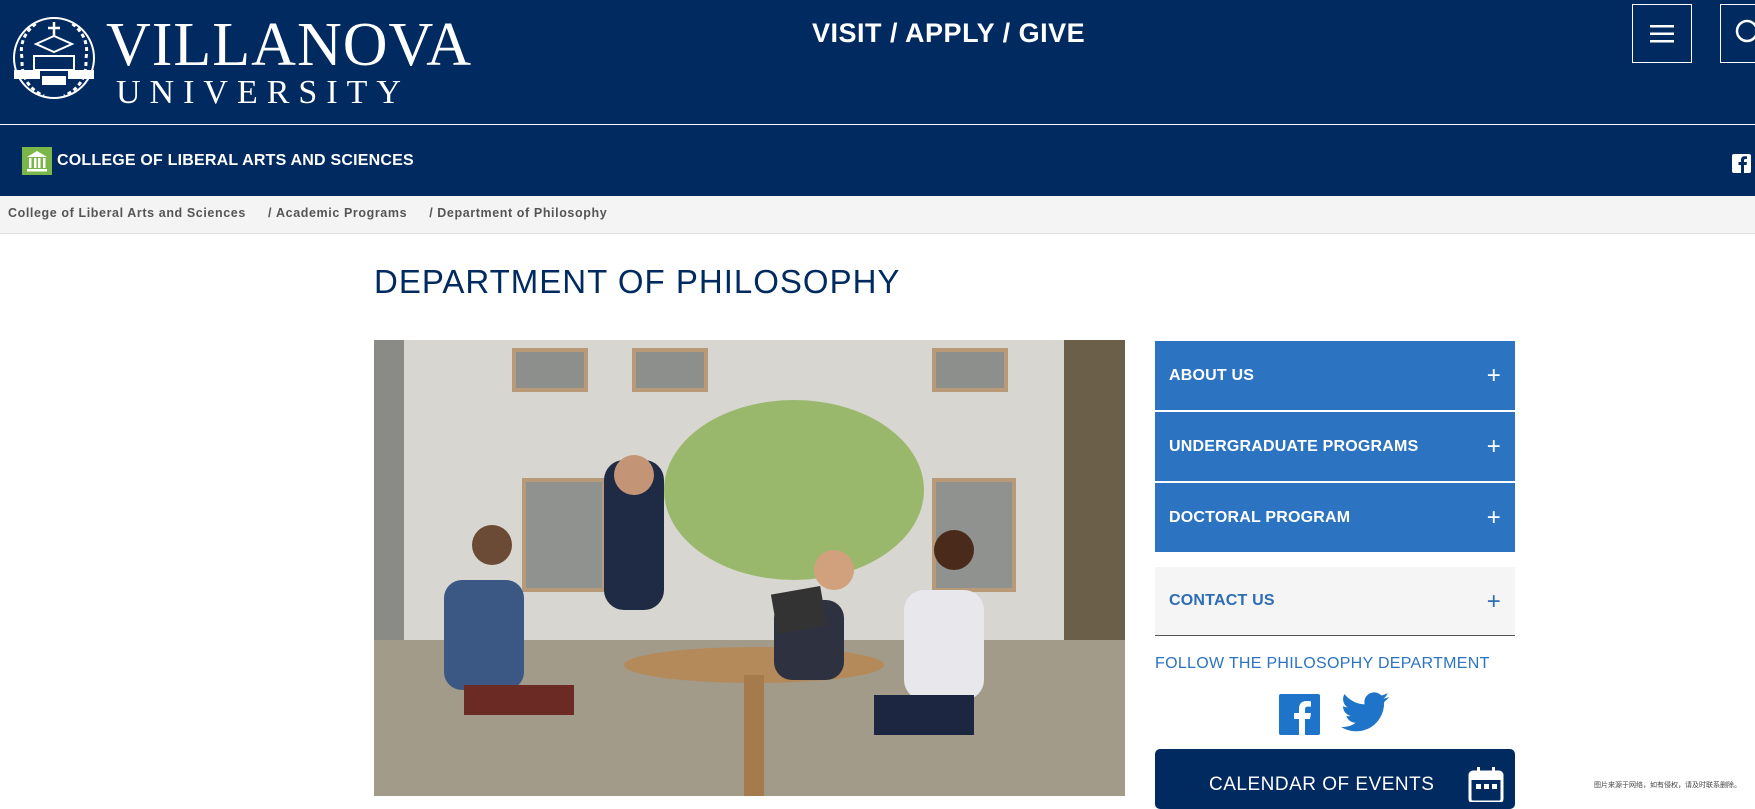 This screenshot has height=809, width=1755. What do you see at coordinates (847, 33) in the screenshot?
I see `visit-link: VISIT` at bounding box center [847, 33].